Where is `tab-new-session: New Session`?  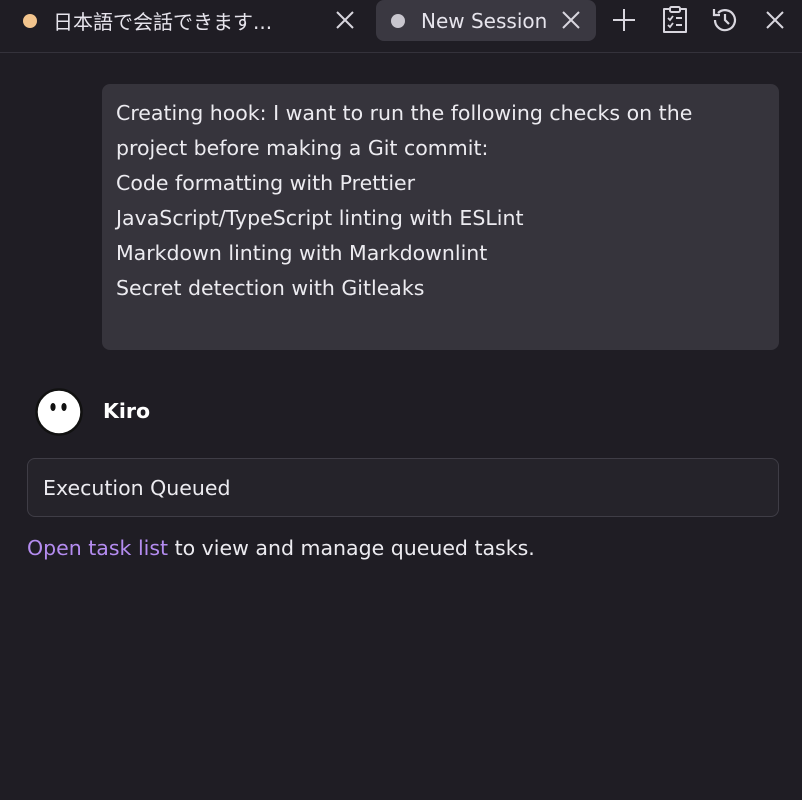 tab-new-session: New Session is located at coordinates (486, 20).